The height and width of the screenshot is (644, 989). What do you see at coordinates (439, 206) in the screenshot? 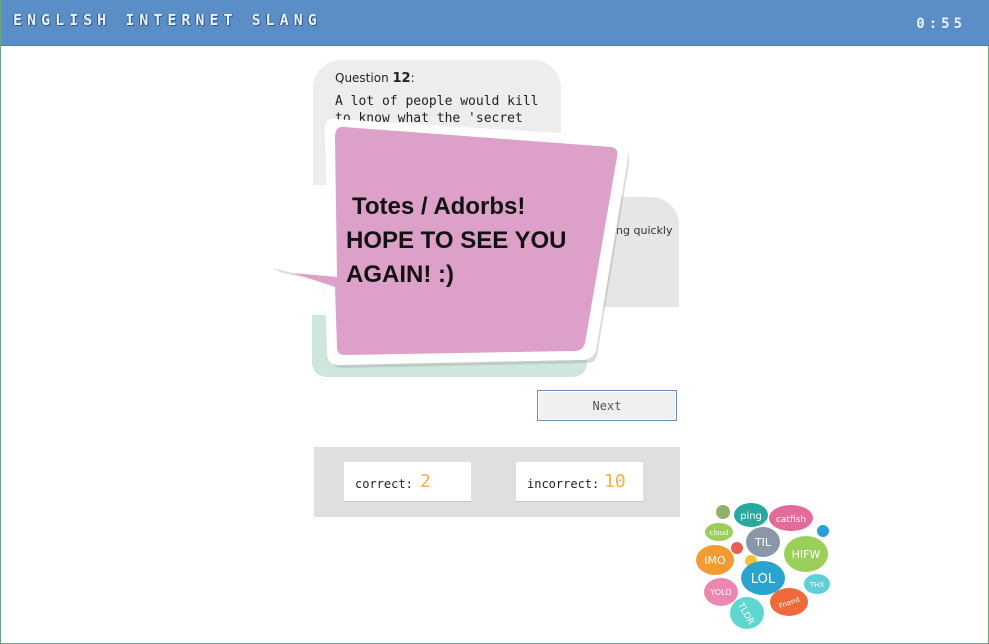
I see `popup-line: Totes / Adorbs!` at bounding box center [439, 206].